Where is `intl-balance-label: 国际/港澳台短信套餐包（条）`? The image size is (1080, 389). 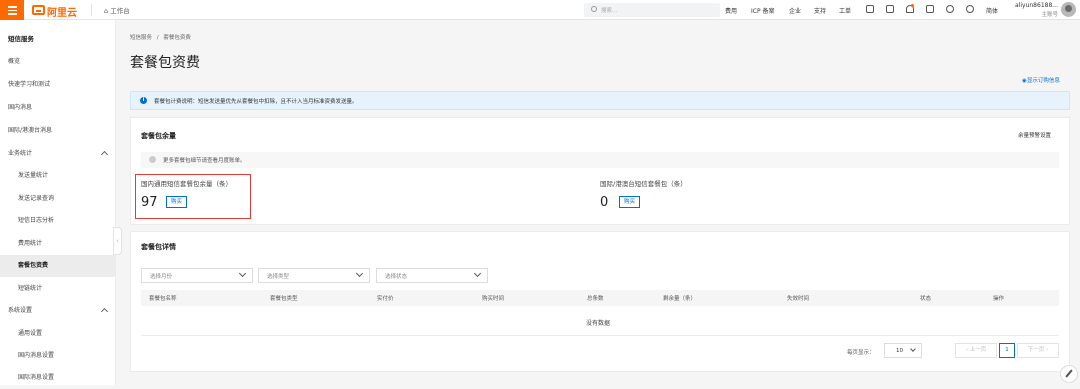 intl-balance-label: 国际/港澳台短信套餐包（条） is located at coordinates (643, 184).